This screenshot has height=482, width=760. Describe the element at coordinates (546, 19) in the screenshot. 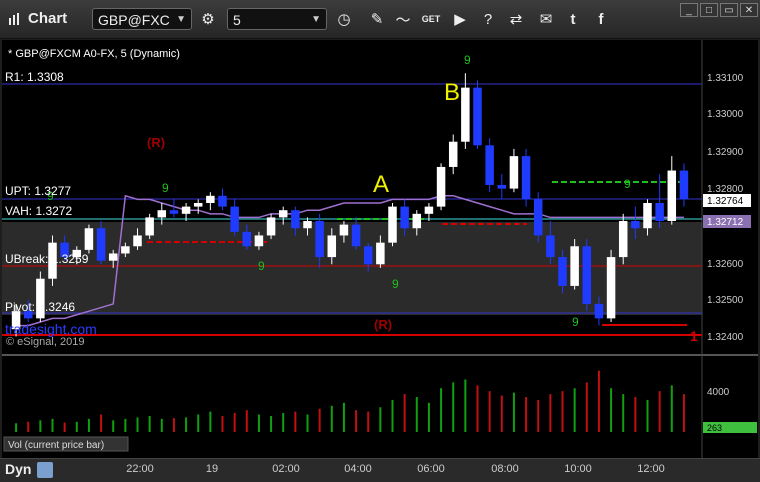

I see `comment-icon: ✉` at that location.